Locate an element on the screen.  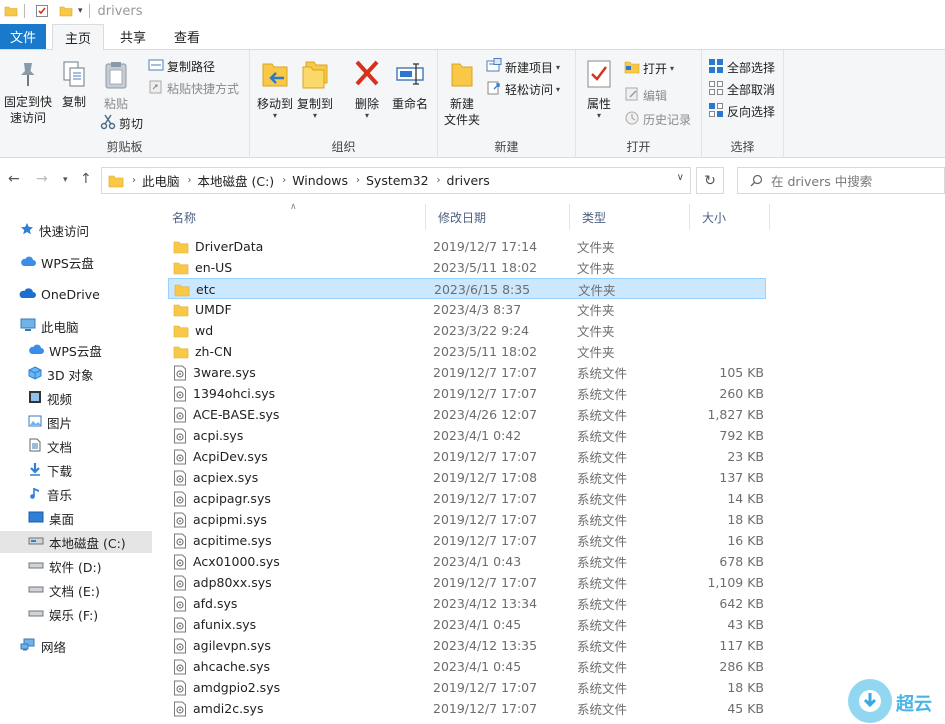
pin-icon is located at coordinates (28, 76).